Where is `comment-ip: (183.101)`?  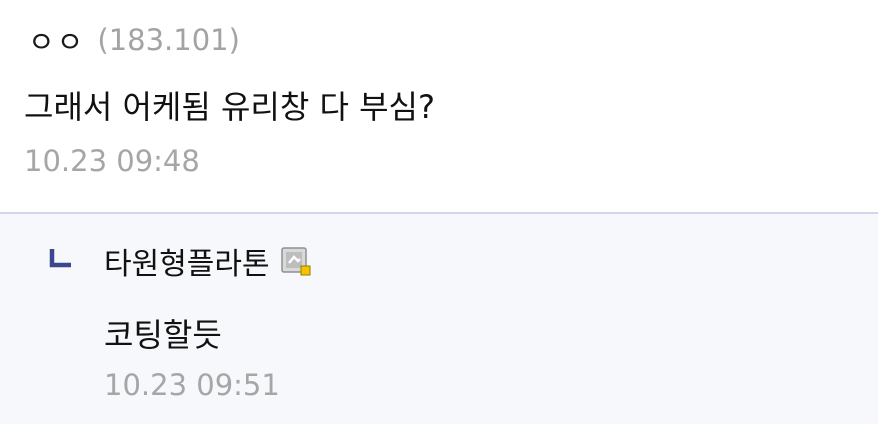 comment-ip: (183.101) is located at coordinates (168, 40).